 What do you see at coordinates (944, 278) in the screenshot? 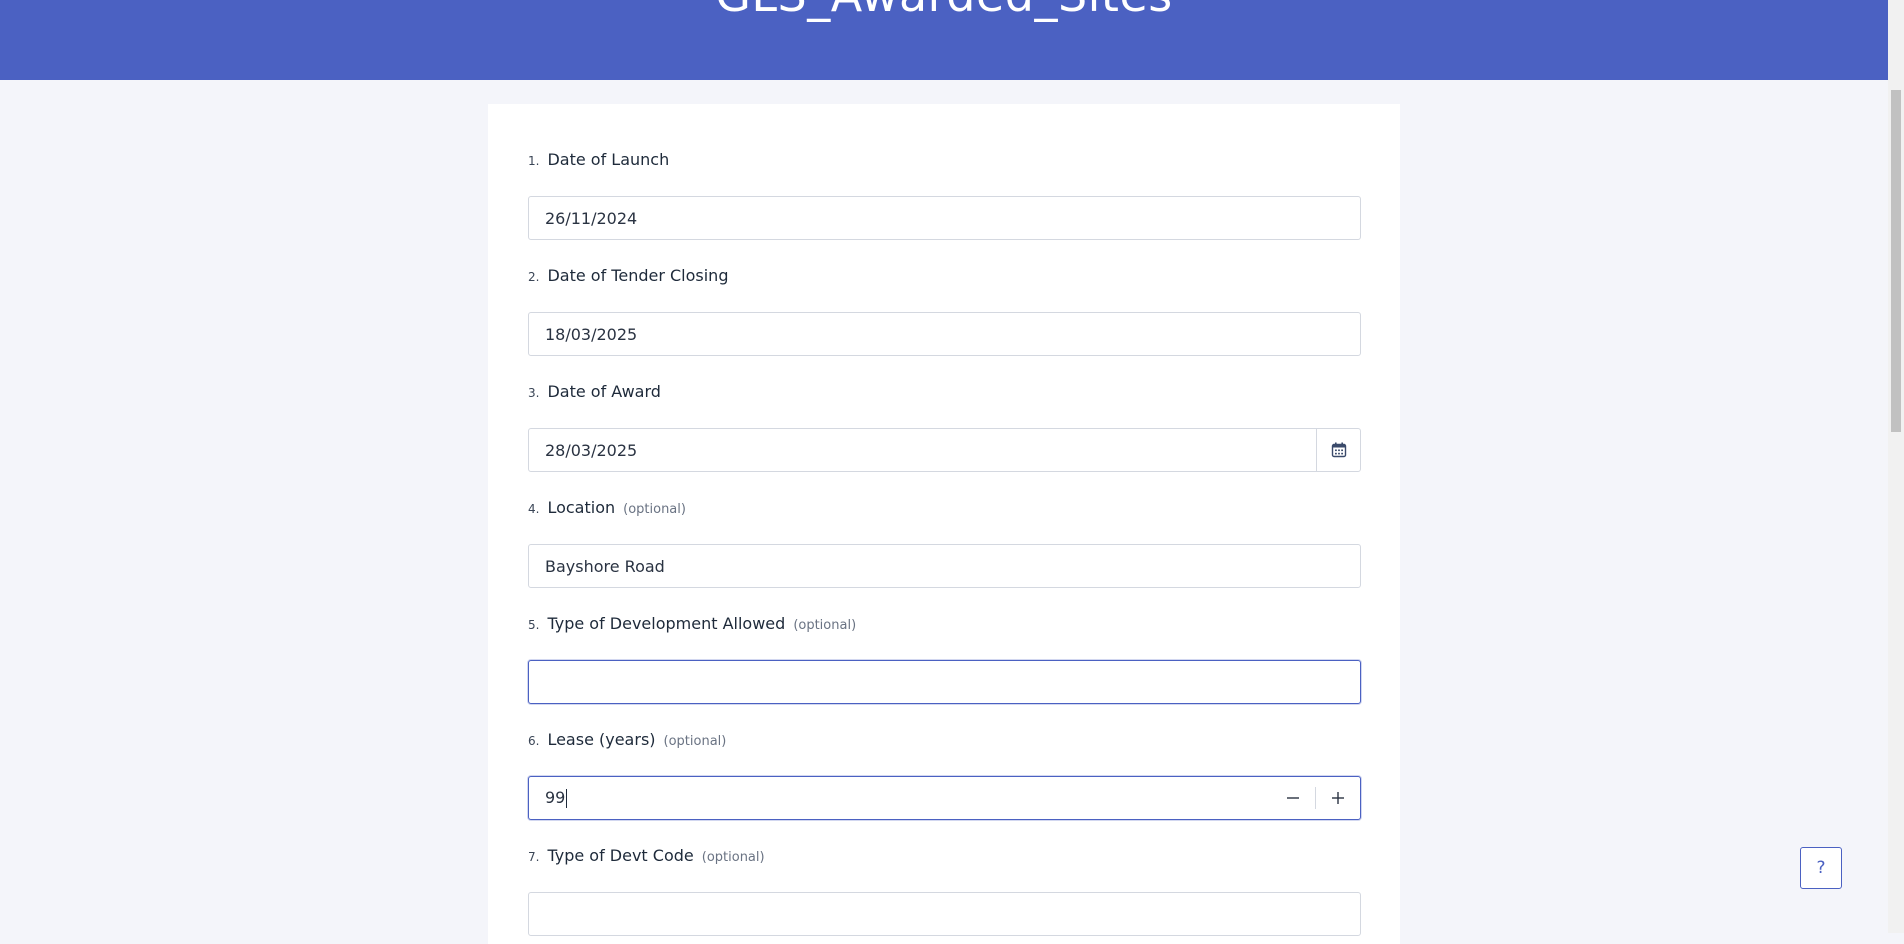
I see `question-label: 2. Date of Tender Closing` at bounding box center [944, 278].